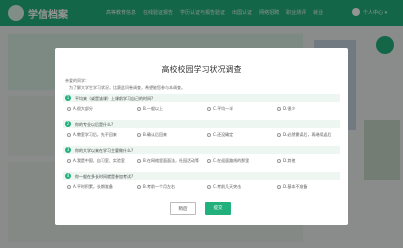  I want to click on dialog-title: 高校校园学习状况调查, so click(201, 69).